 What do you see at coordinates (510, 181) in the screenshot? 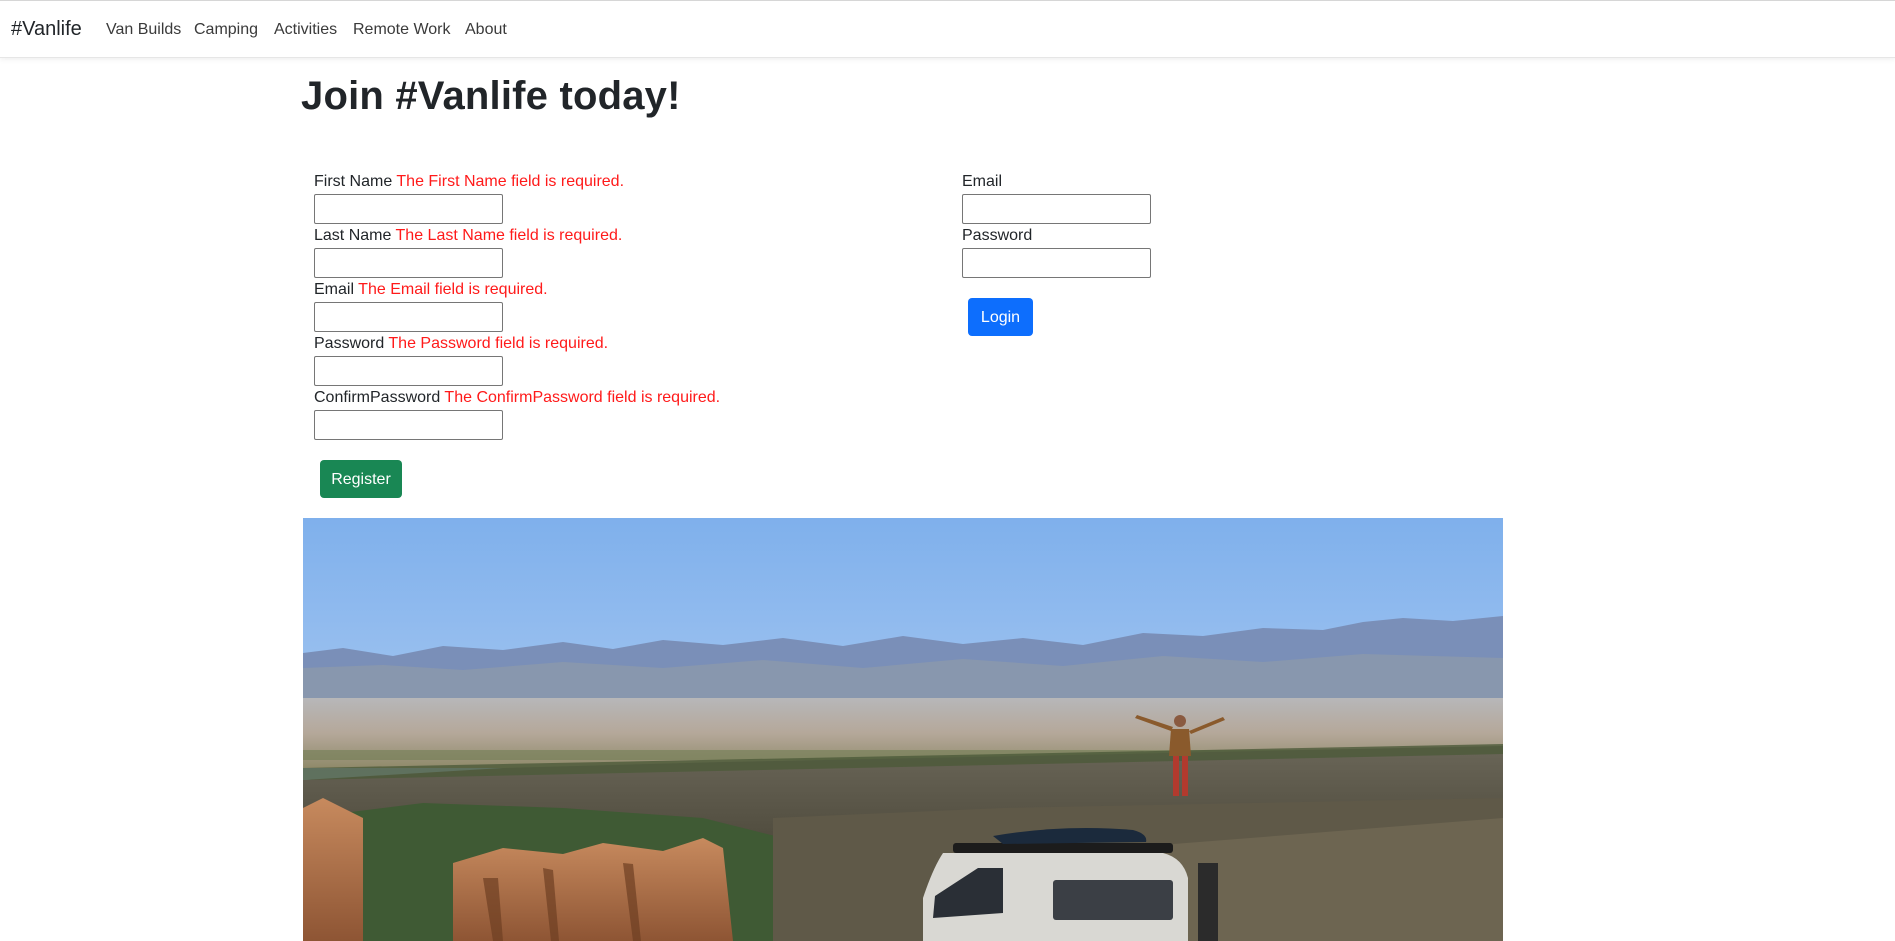
I see `first-name-error: The First Name field is required.` at bounding box center [510, 181].